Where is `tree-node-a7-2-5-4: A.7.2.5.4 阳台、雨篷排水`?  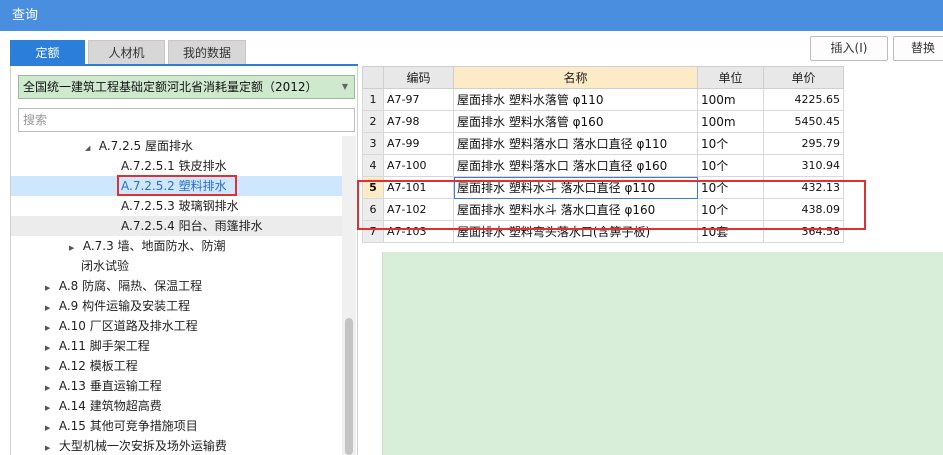 tree-node-a7-2-5-4: A.7.2.5.4 阳台、雨篷排水 is located at coordinates (176, 226).